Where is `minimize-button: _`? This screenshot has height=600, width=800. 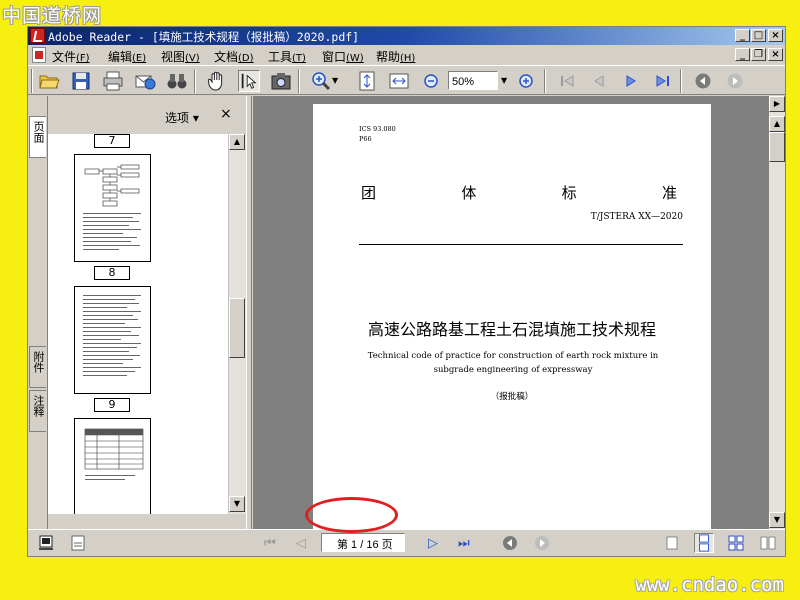
minimize-button: _ is located at coordinates (742, 35).